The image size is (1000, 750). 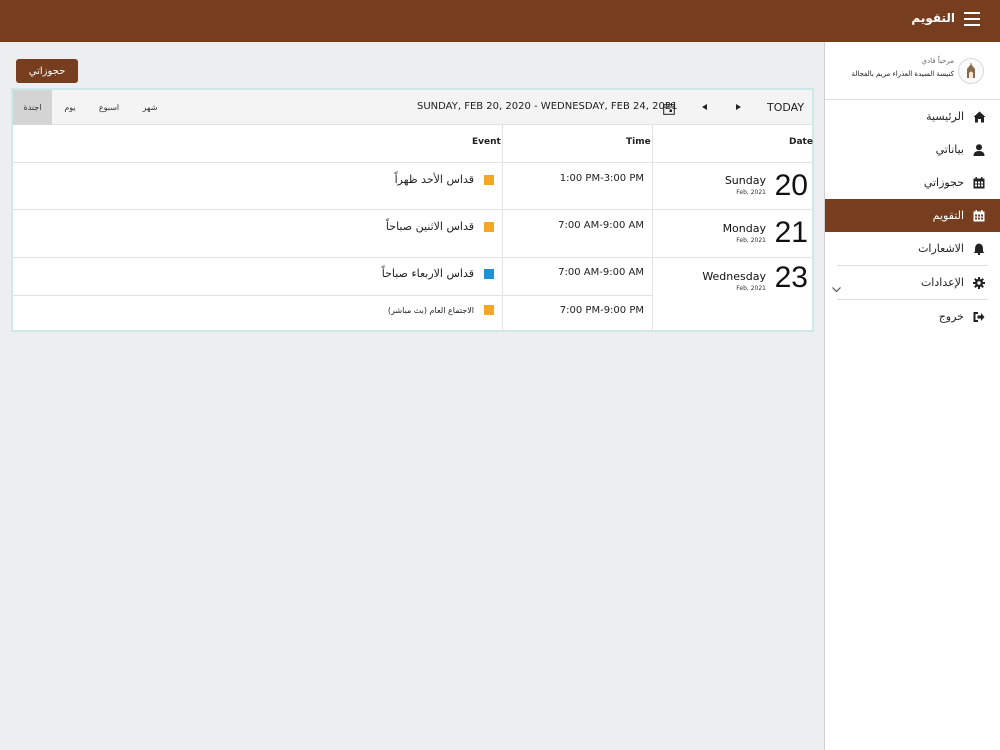 I want to click on date-picker-icon, so click(x=669, y=107).